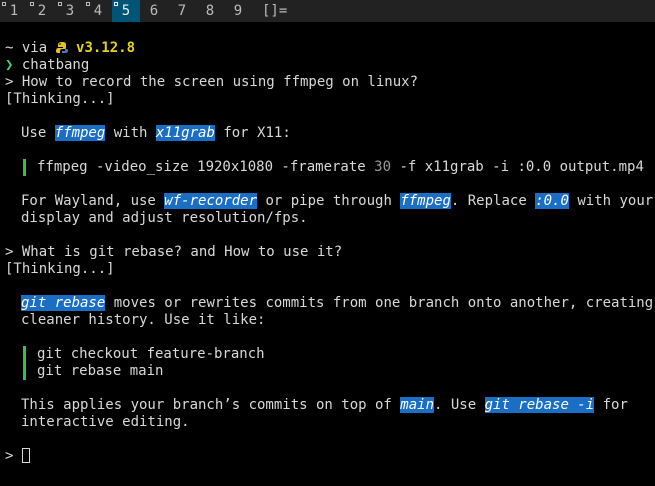  What do you see at coordinates (327, 11) in the screenshot?
I see `workspace-bar: 1 2 3 4 5 6 7 8 9 []=` at bounding box center [327, 11].